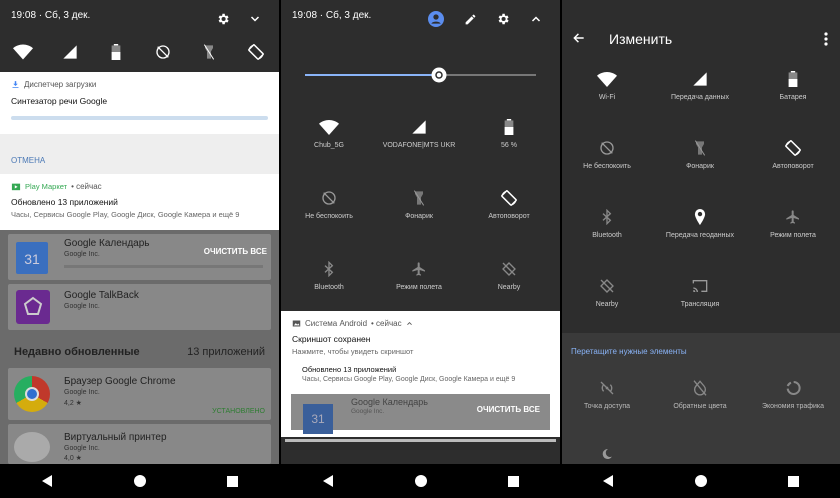  I want to click on chevron-up-icon, so click(536, 19).